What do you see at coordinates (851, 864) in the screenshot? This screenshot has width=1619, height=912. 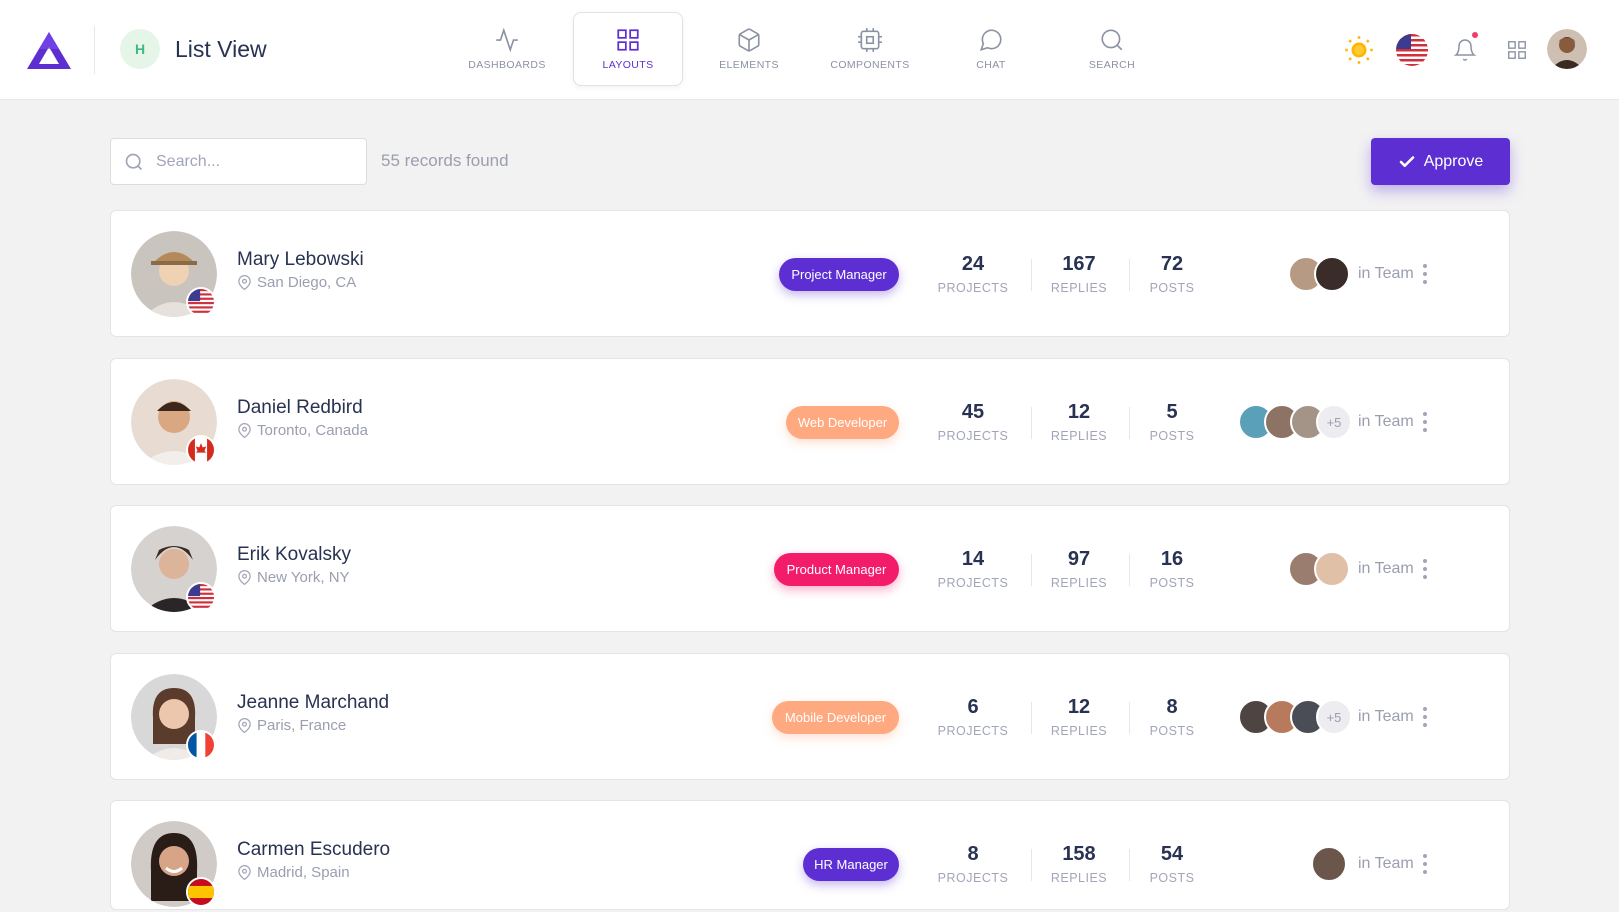 I see `role-badge: HR Manager` at bounding box center [851, 864].